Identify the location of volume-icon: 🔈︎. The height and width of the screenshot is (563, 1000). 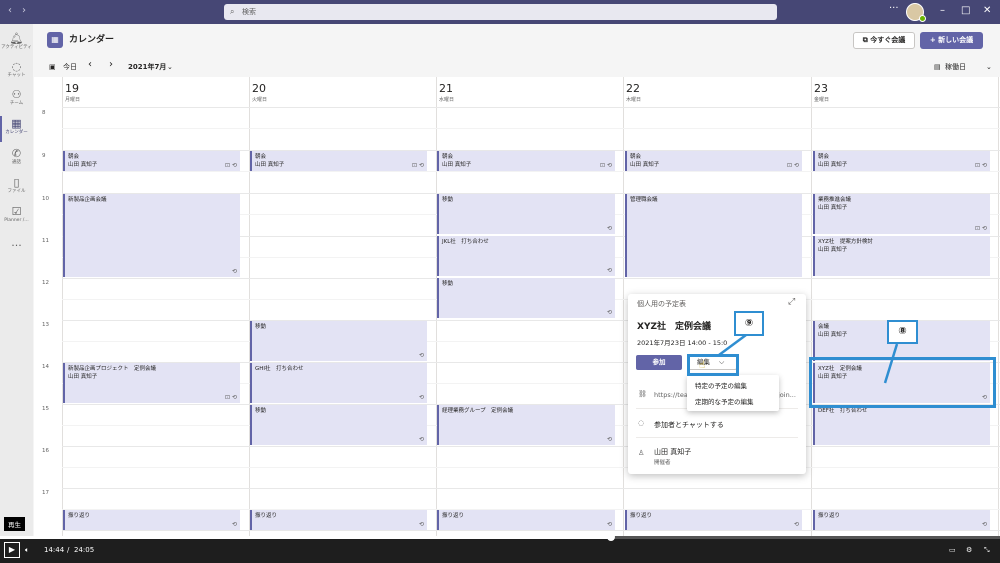
(27, 550).